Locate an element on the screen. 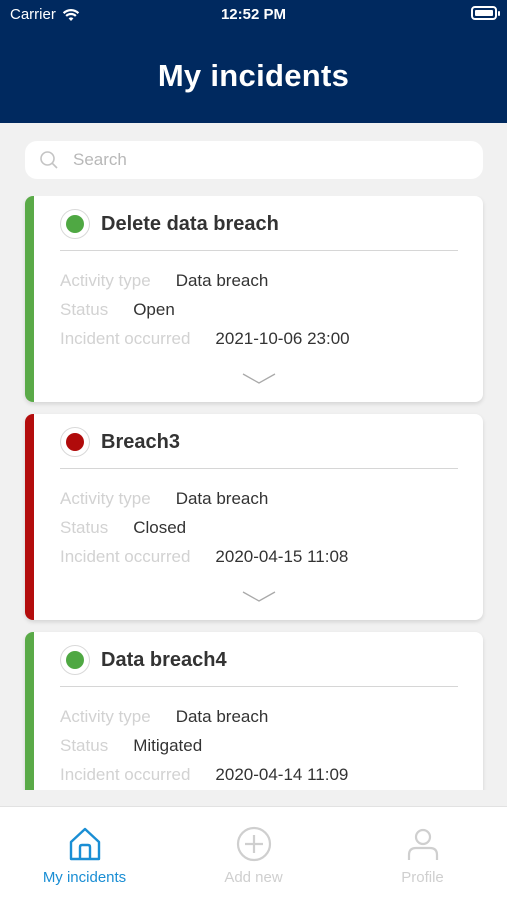 The width and height of the screenshot is (507, 900). search-bar is located at coordinates (254, 160).